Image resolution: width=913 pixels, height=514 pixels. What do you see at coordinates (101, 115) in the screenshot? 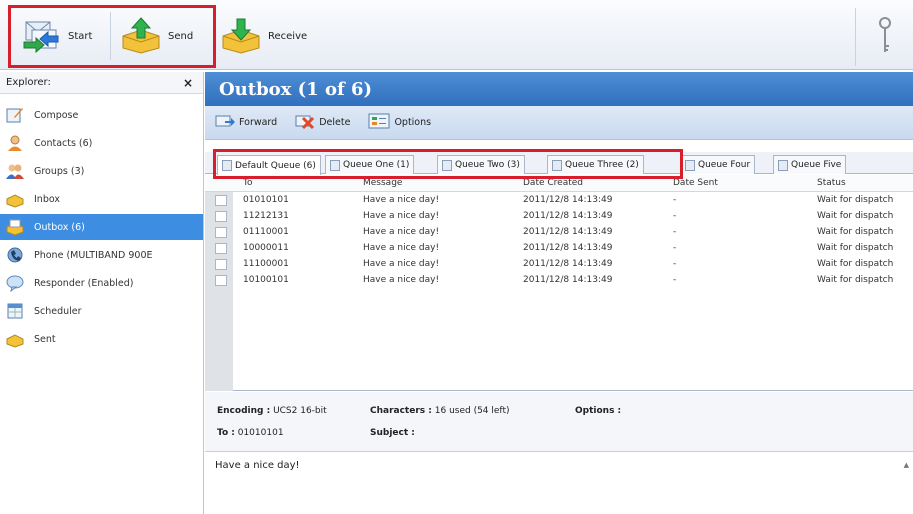
I see `sidebar-item-compose: Compose` at bounding box center [101, 115].